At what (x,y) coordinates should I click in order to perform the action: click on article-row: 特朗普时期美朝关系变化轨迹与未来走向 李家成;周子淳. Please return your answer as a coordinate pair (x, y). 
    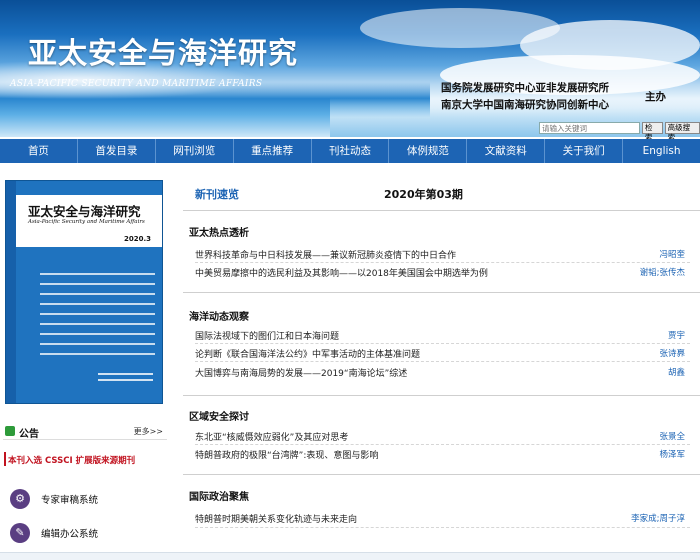
    Looking at the image, I should click on (440, 519).